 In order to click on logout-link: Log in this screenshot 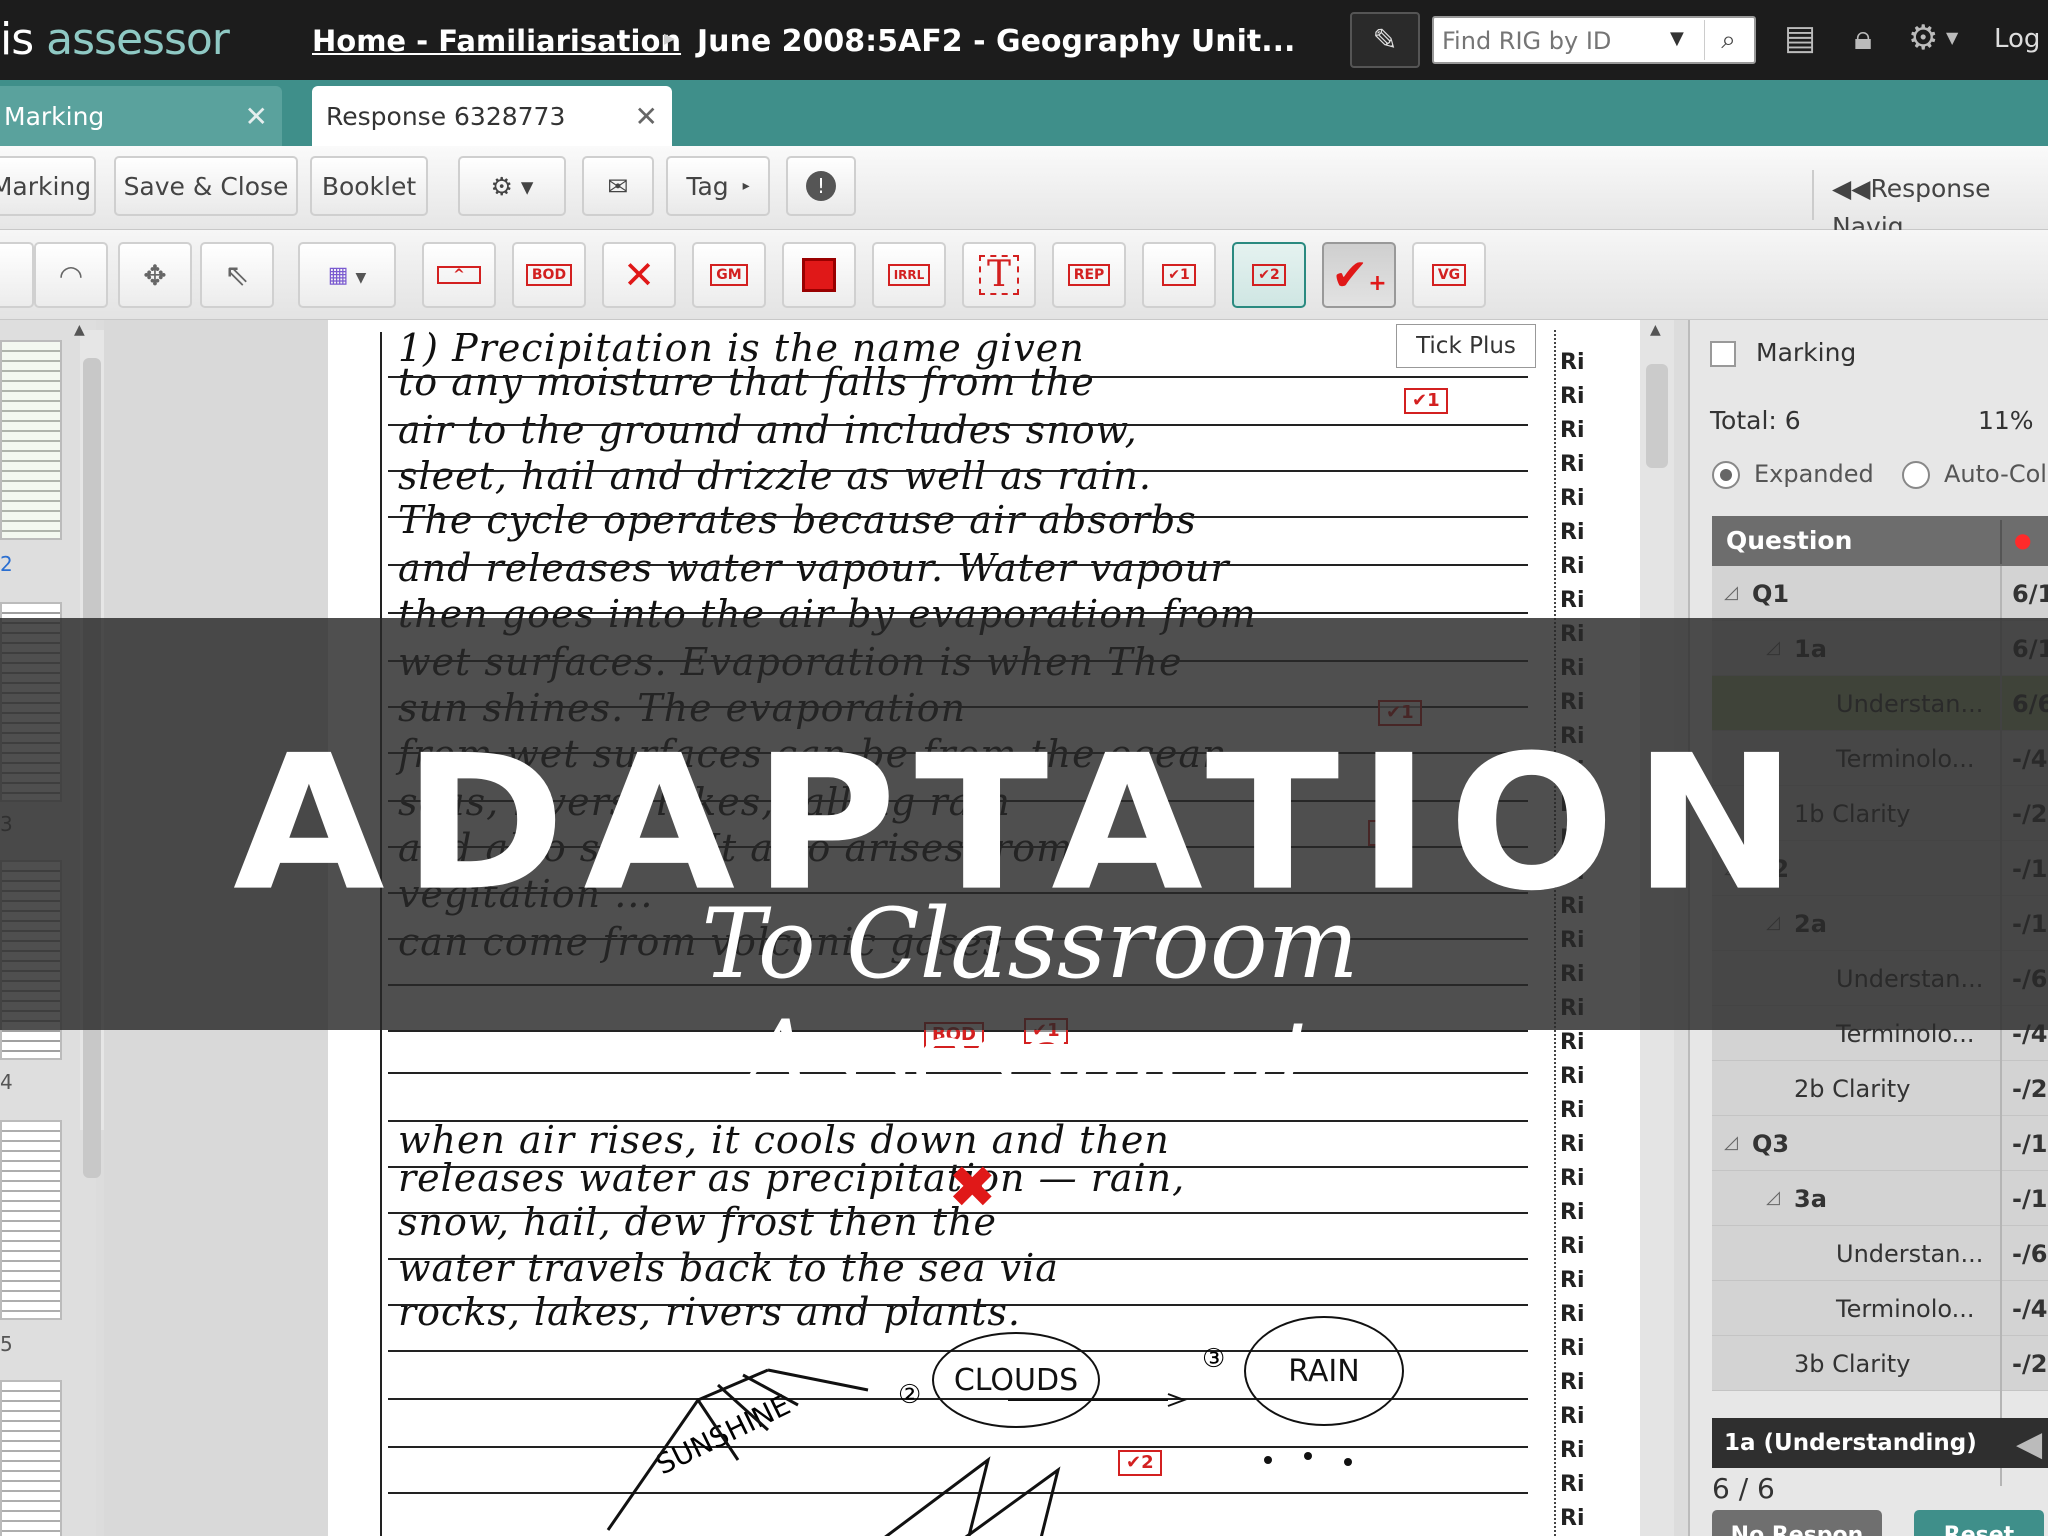, I will do `click(2017, 39)`.